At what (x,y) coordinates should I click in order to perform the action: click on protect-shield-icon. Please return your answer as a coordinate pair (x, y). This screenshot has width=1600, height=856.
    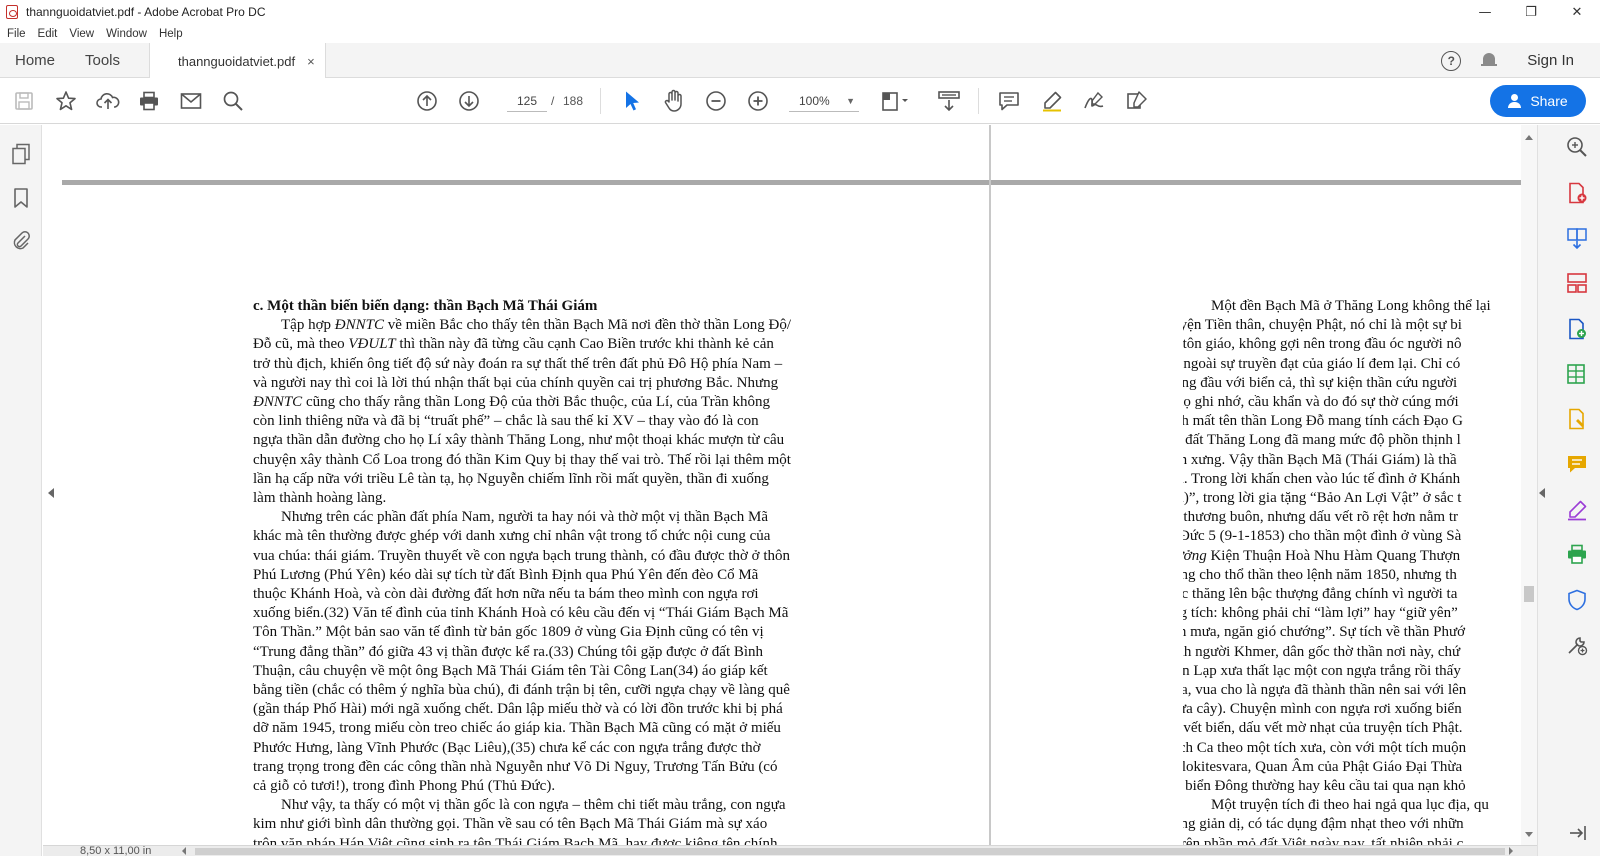
    Looking at the image, I should click on (1577, 600).